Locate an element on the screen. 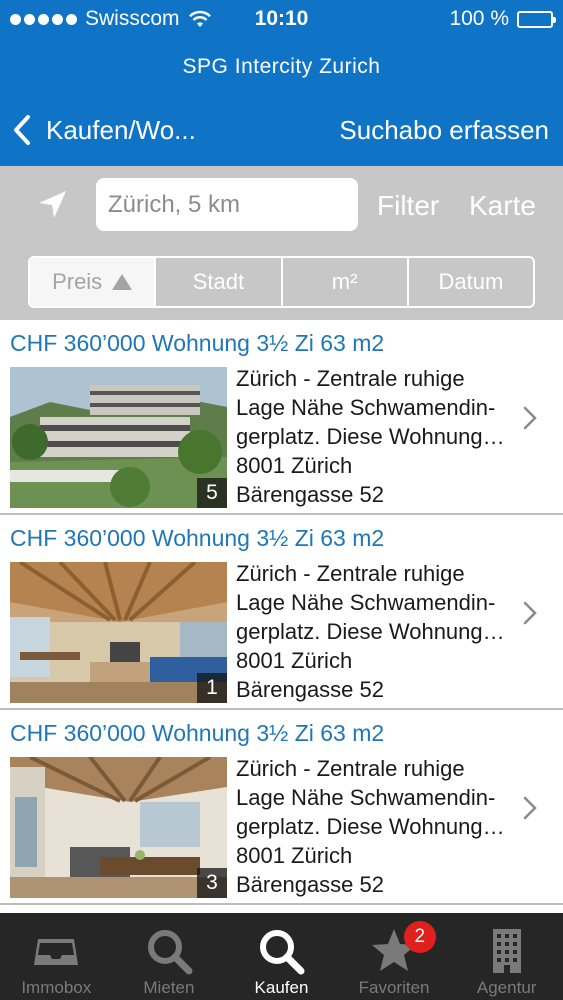 The height and width of the screenshot is (1000, 563). tab-label: Kaufen is located at coordinates (281, 987).